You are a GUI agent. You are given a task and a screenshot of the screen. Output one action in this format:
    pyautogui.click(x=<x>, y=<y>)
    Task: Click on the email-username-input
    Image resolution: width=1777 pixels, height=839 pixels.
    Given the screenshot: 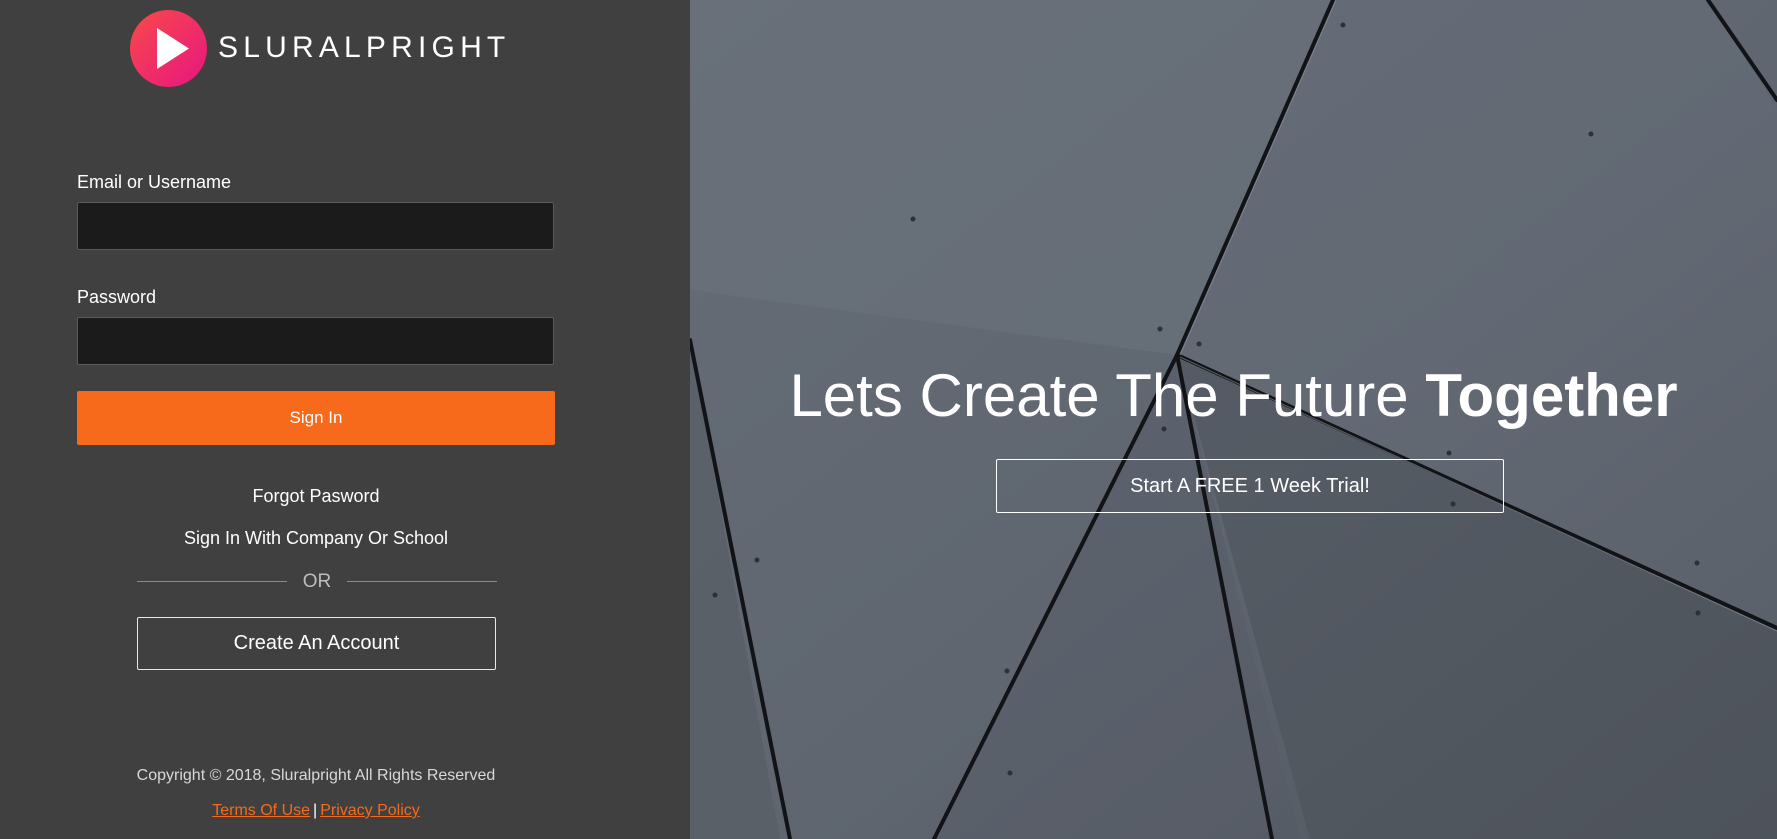 What is the action you would take?
    pyautogui.click(x=315, y=226)
    